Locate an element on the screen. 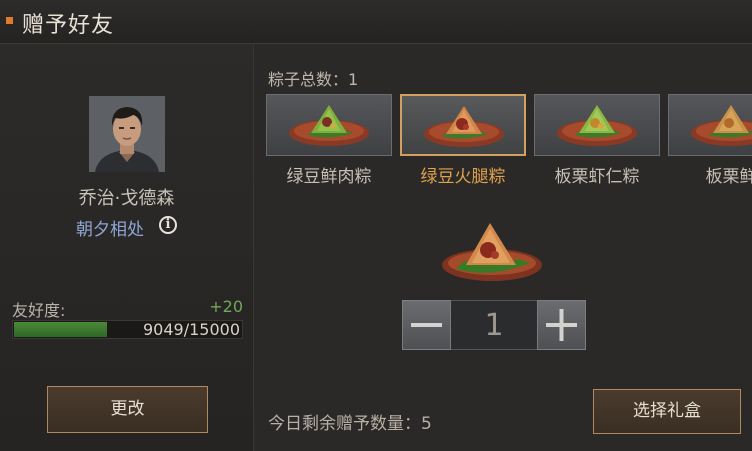  zongzi-total: 粽子总数：1 is located at coordinates (313, 79).